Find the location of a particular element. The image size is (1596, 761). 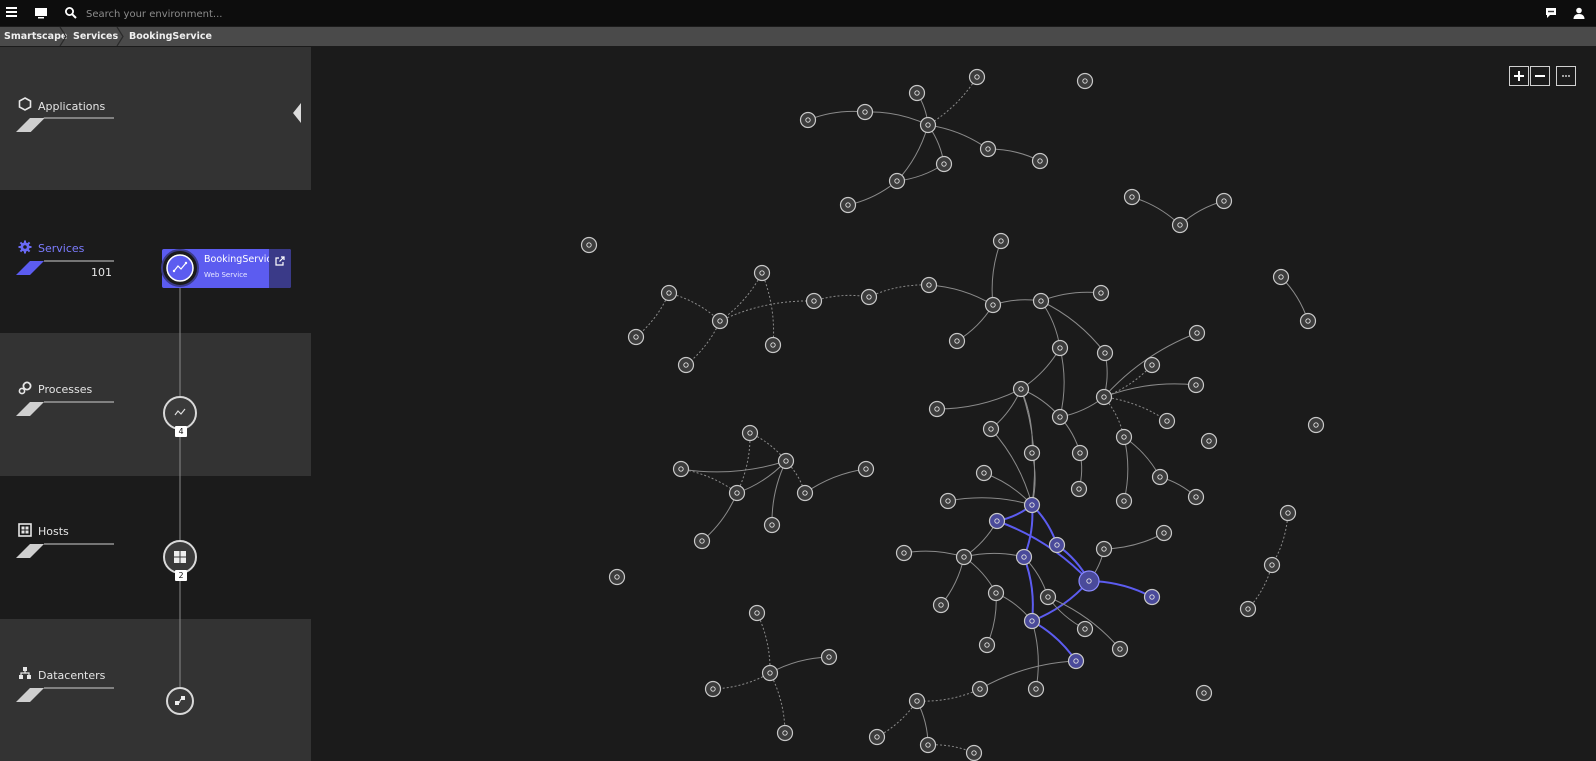

layer-applications: Applications is located at coordinates (155, 118).